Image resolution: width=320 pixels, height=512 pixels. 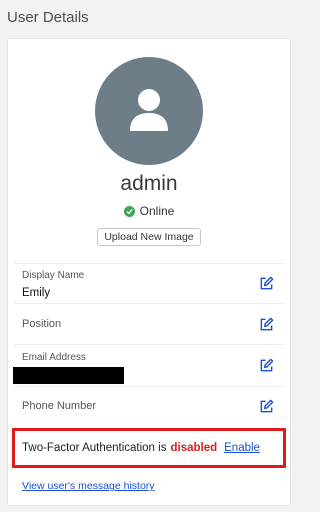 What do you see at coordinates (157, 211) in the screenshot?
I see `status-text: Online` at bounding box center [157, 211].